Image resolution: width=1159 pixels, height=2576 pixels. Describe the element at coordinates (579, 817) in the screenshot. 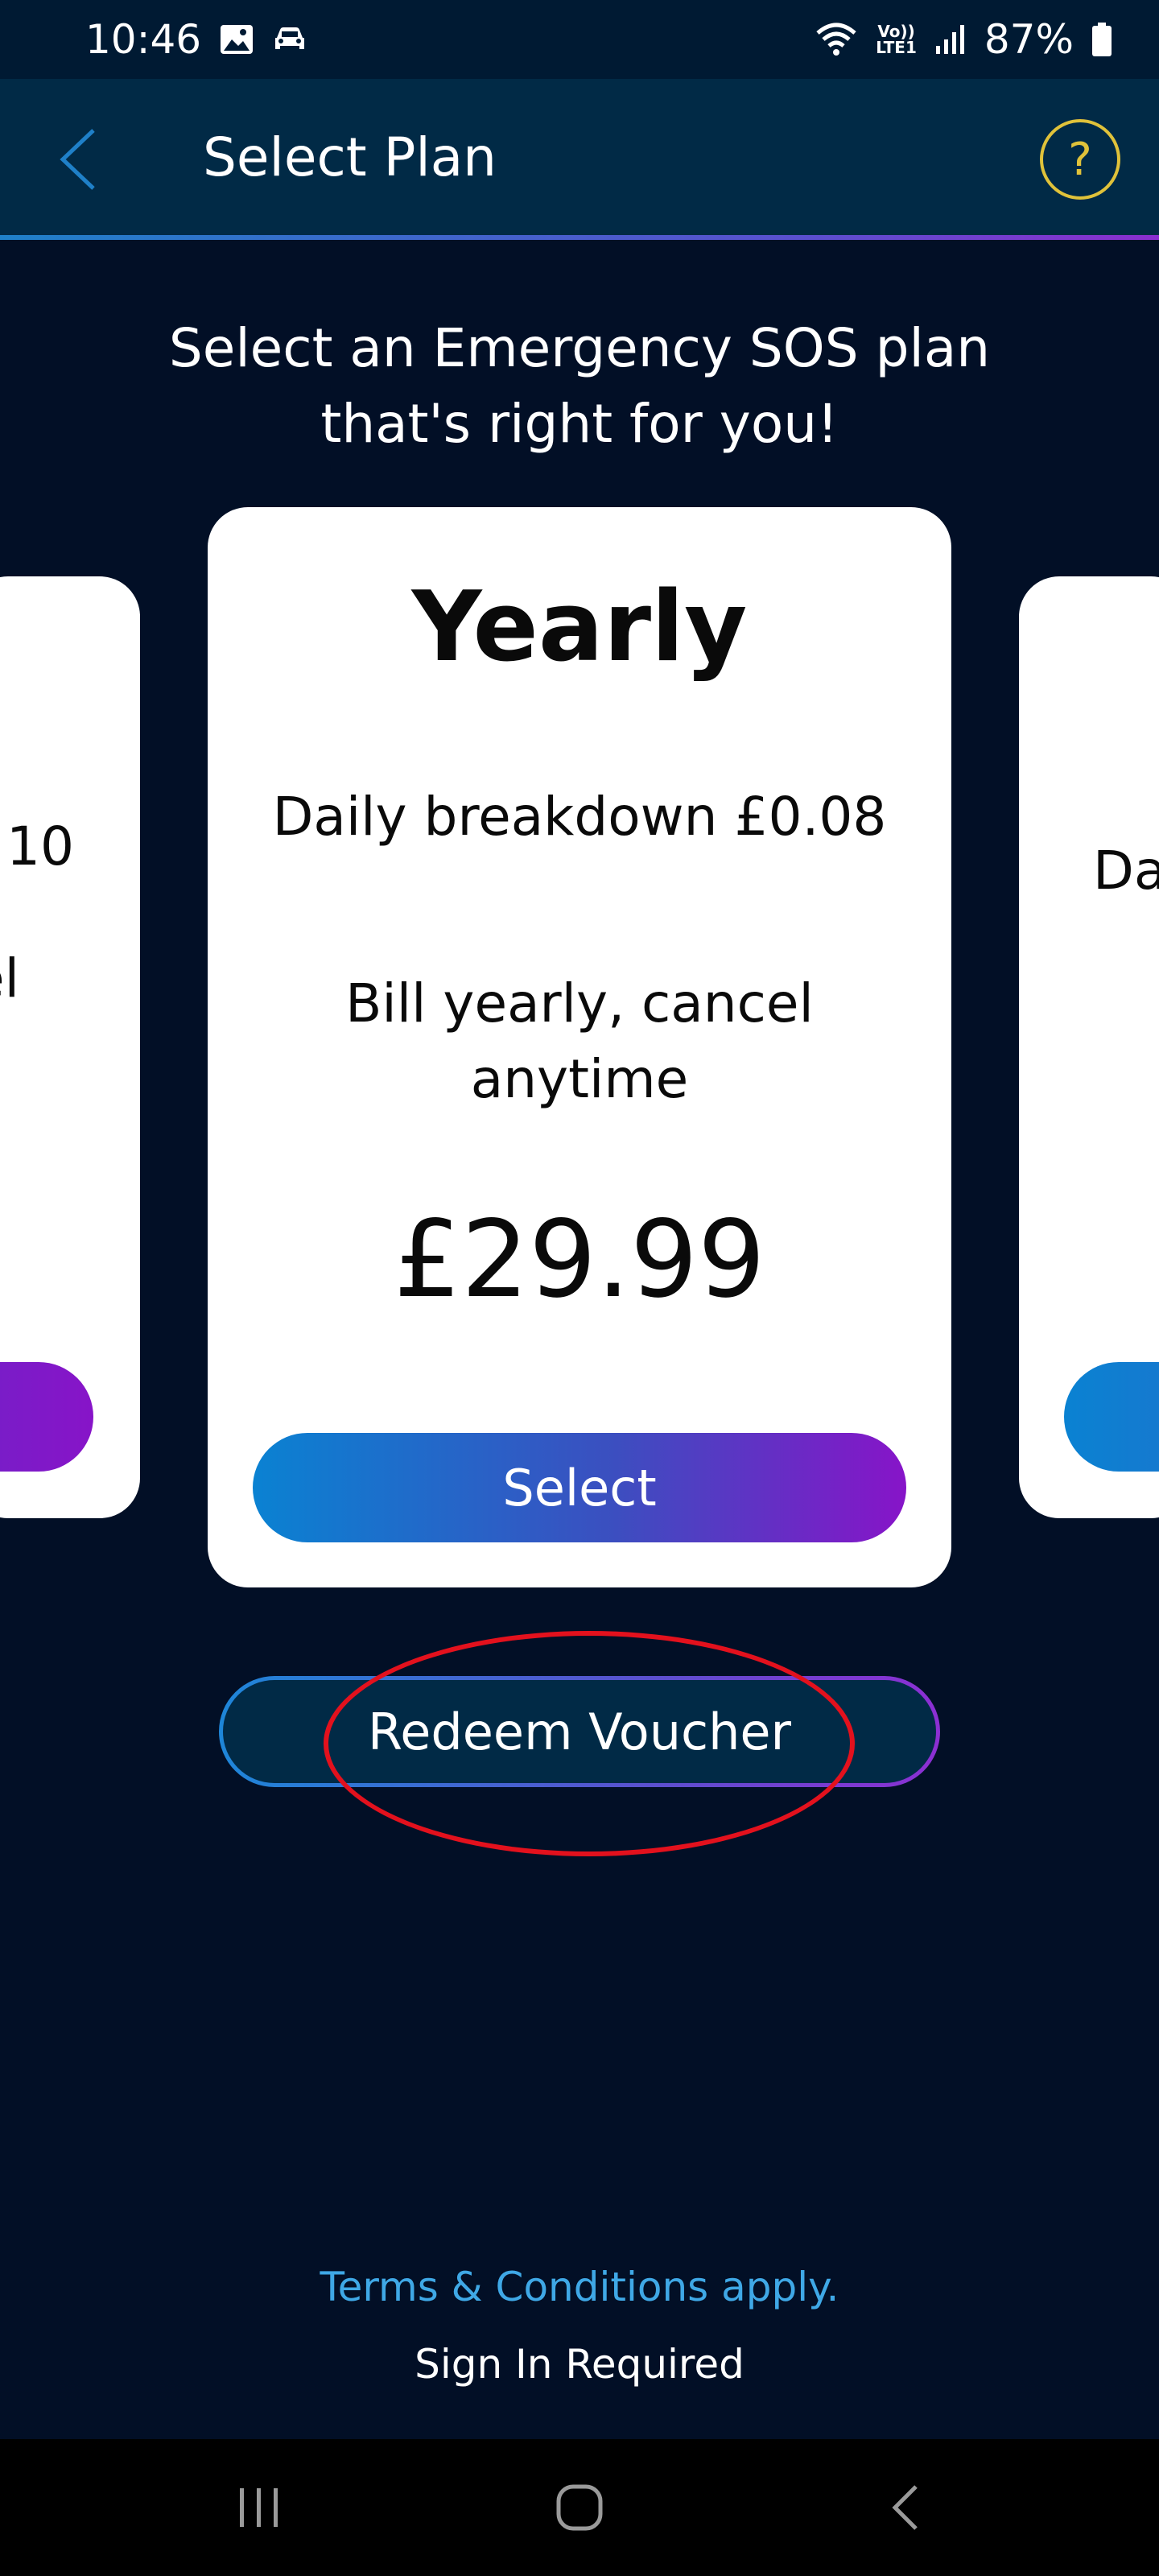

I see `plan-daily-breakdown: Daily breakdown £0.08` at that location.